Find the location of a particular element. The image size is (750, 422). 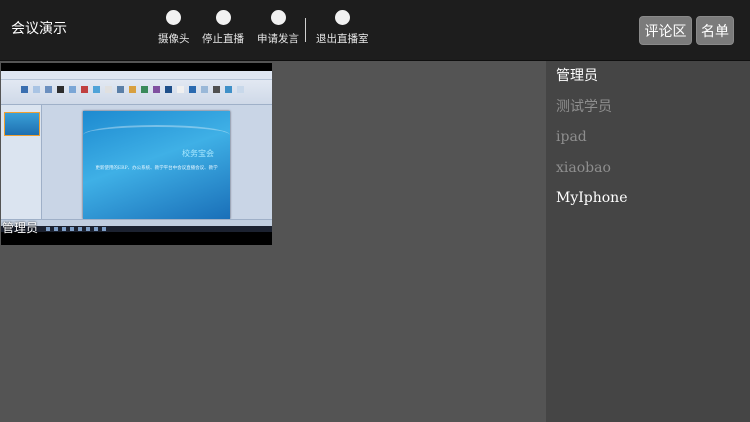

presentation-ribbon is located at coordinates (136, 88).